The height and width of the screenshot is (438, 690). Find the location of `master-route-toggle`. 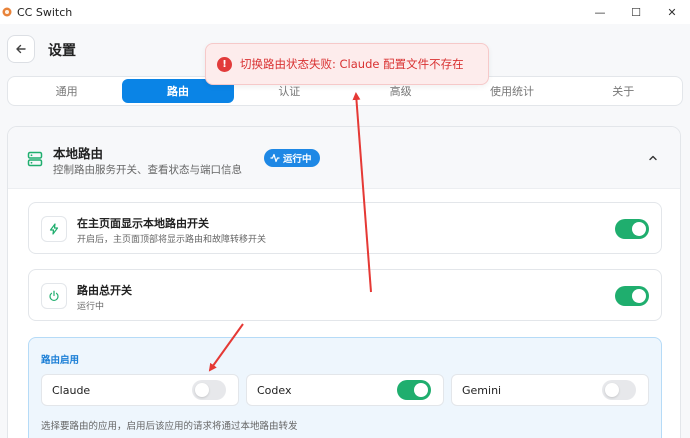

master-route-toggle is located at coordinates (632, 296).